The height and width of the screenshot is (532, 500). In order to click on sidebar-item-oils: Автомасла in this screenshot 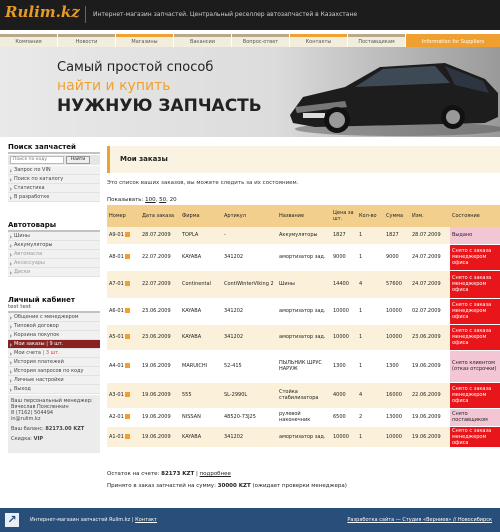, I will do `click(54, 254)`.